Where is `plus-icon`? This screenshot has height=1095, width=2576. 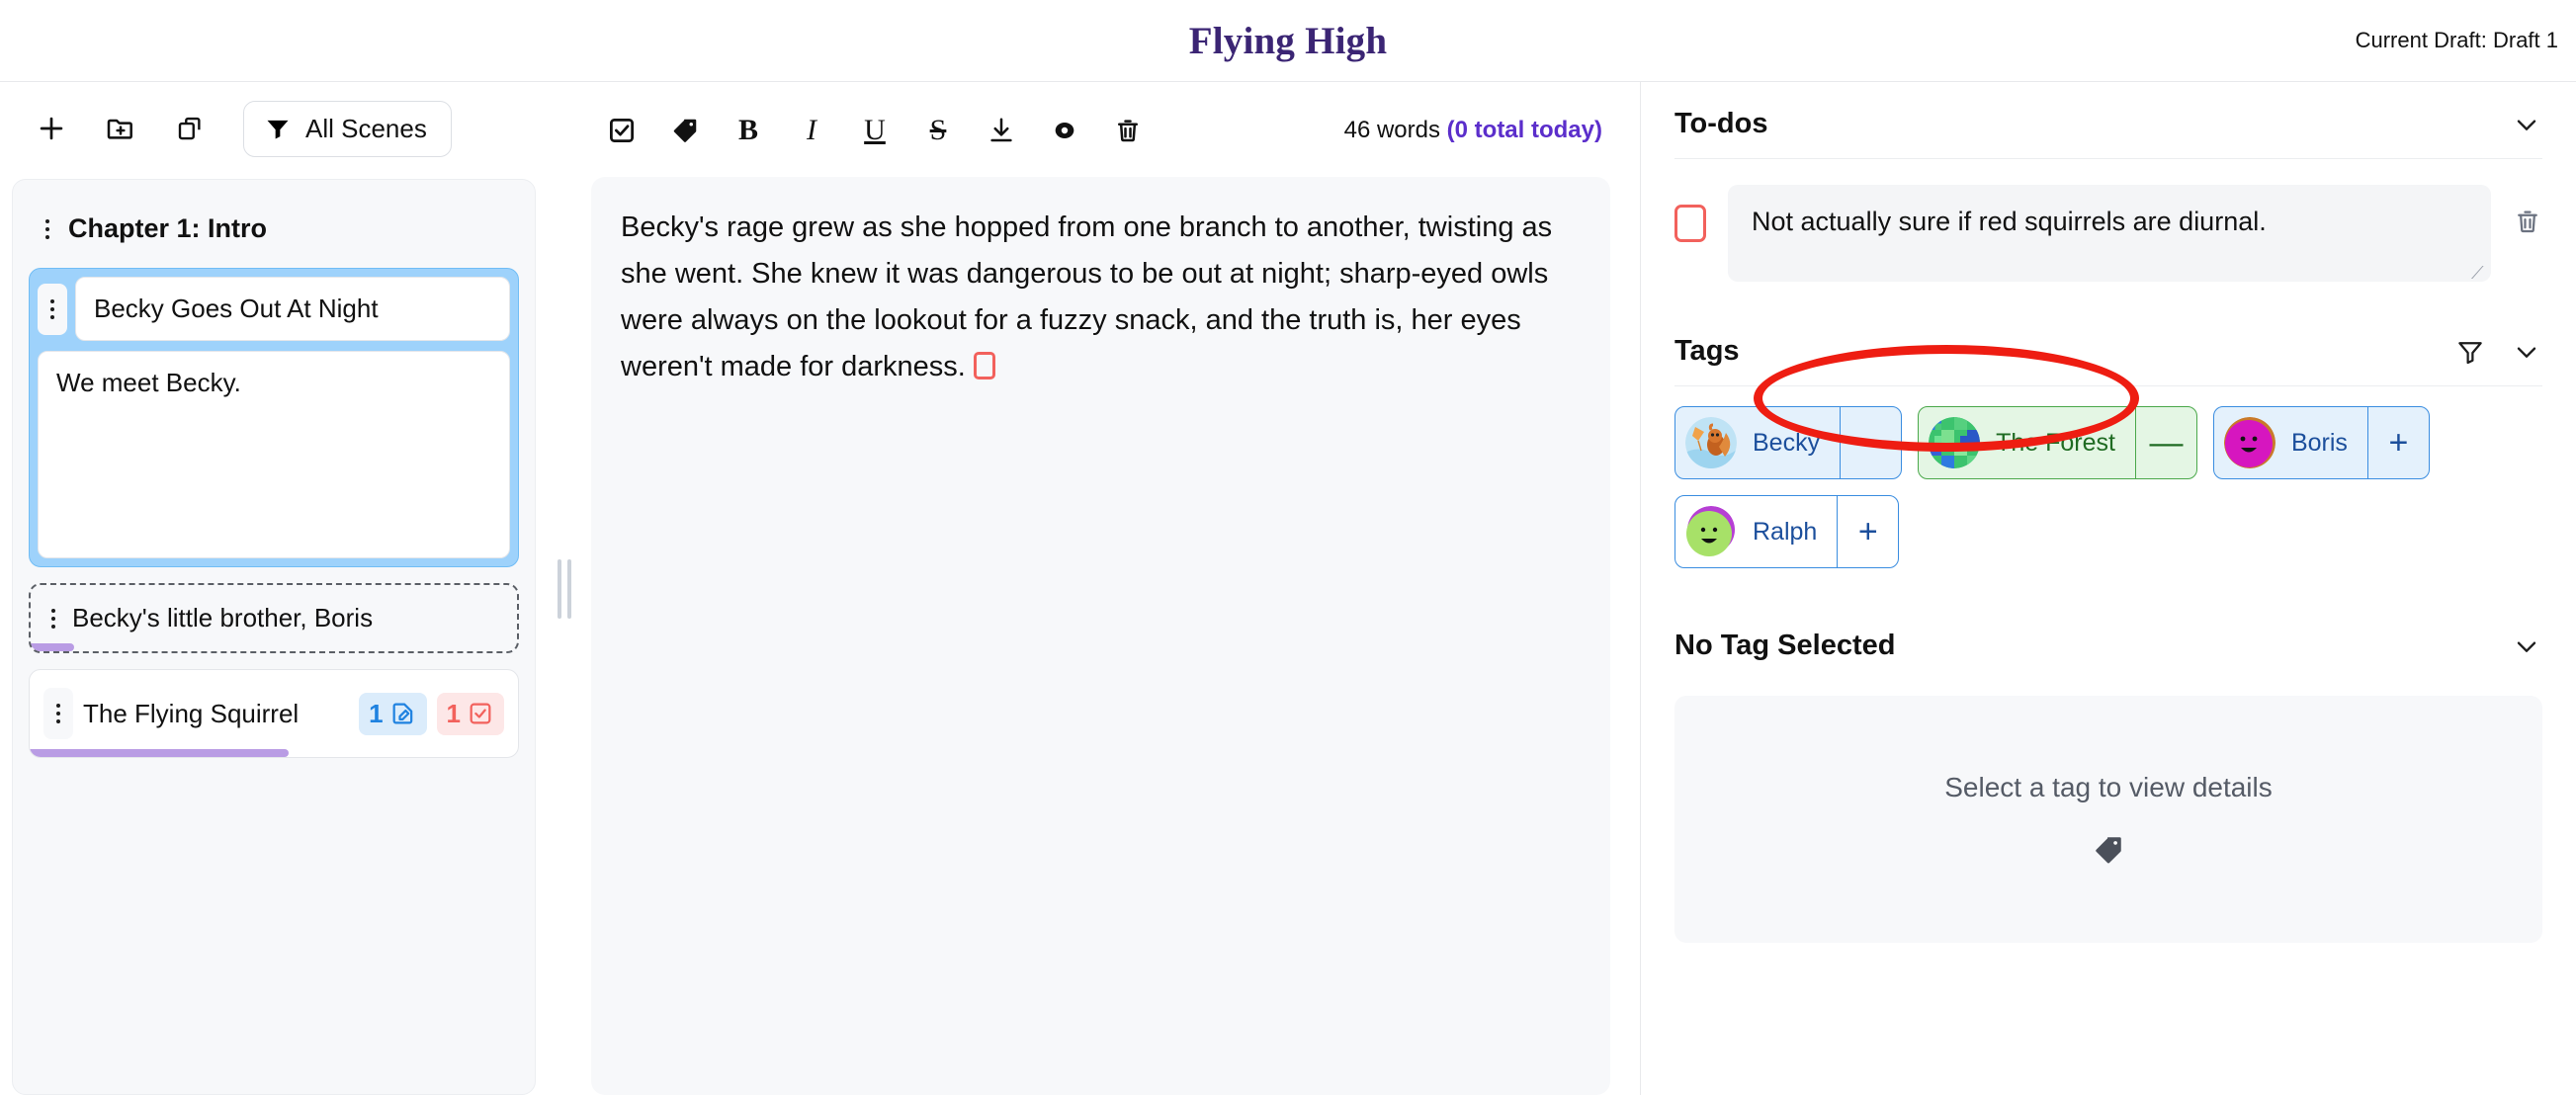
plus-icon is located at coordinates (51, 128).